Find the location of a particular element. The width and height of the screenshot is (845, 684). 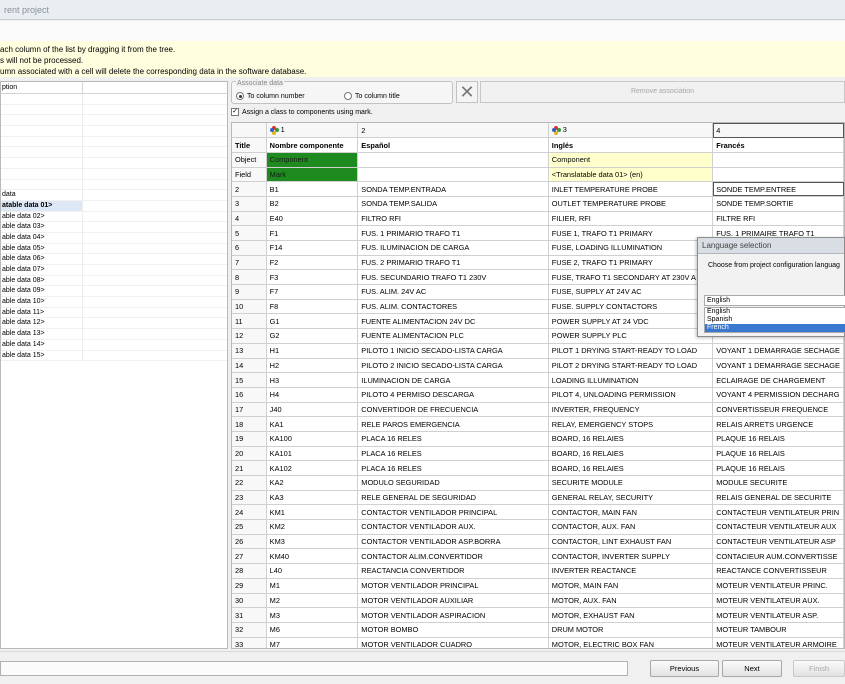

grid-cell: F3 is located at coordinates (312, 277).